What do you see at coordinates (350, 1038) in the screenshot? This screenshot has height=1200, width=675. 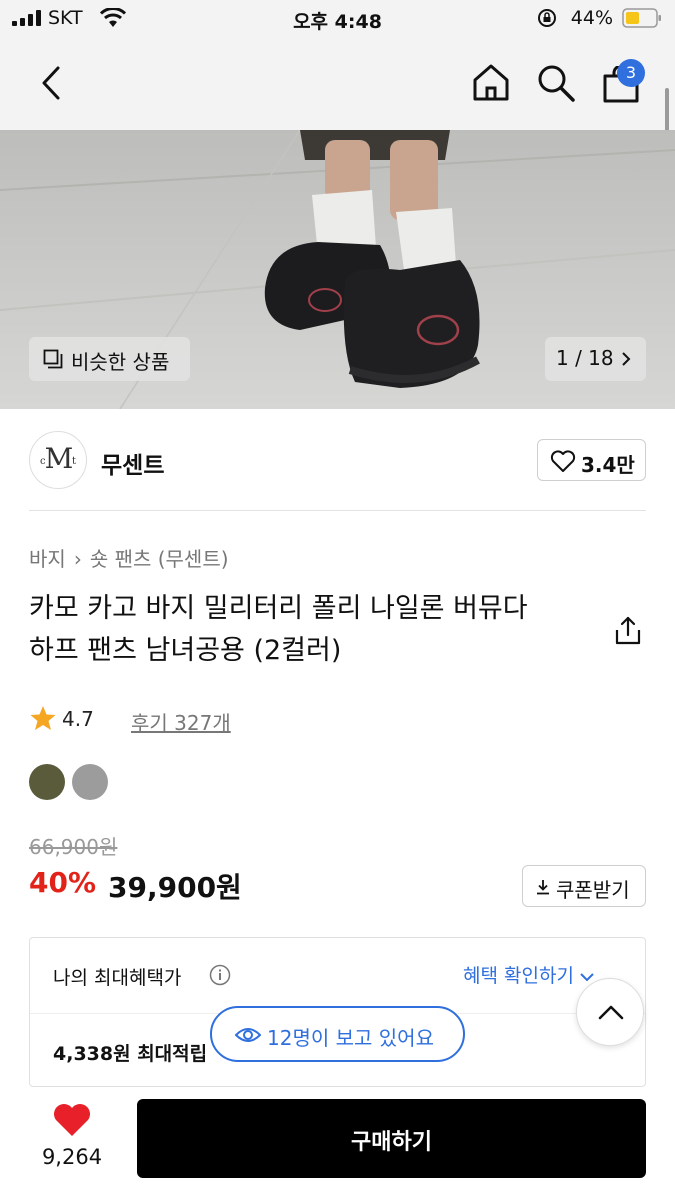 I see `live-viewers-text: 12명이 보고 있어요` at bounding box center [350, 1038].